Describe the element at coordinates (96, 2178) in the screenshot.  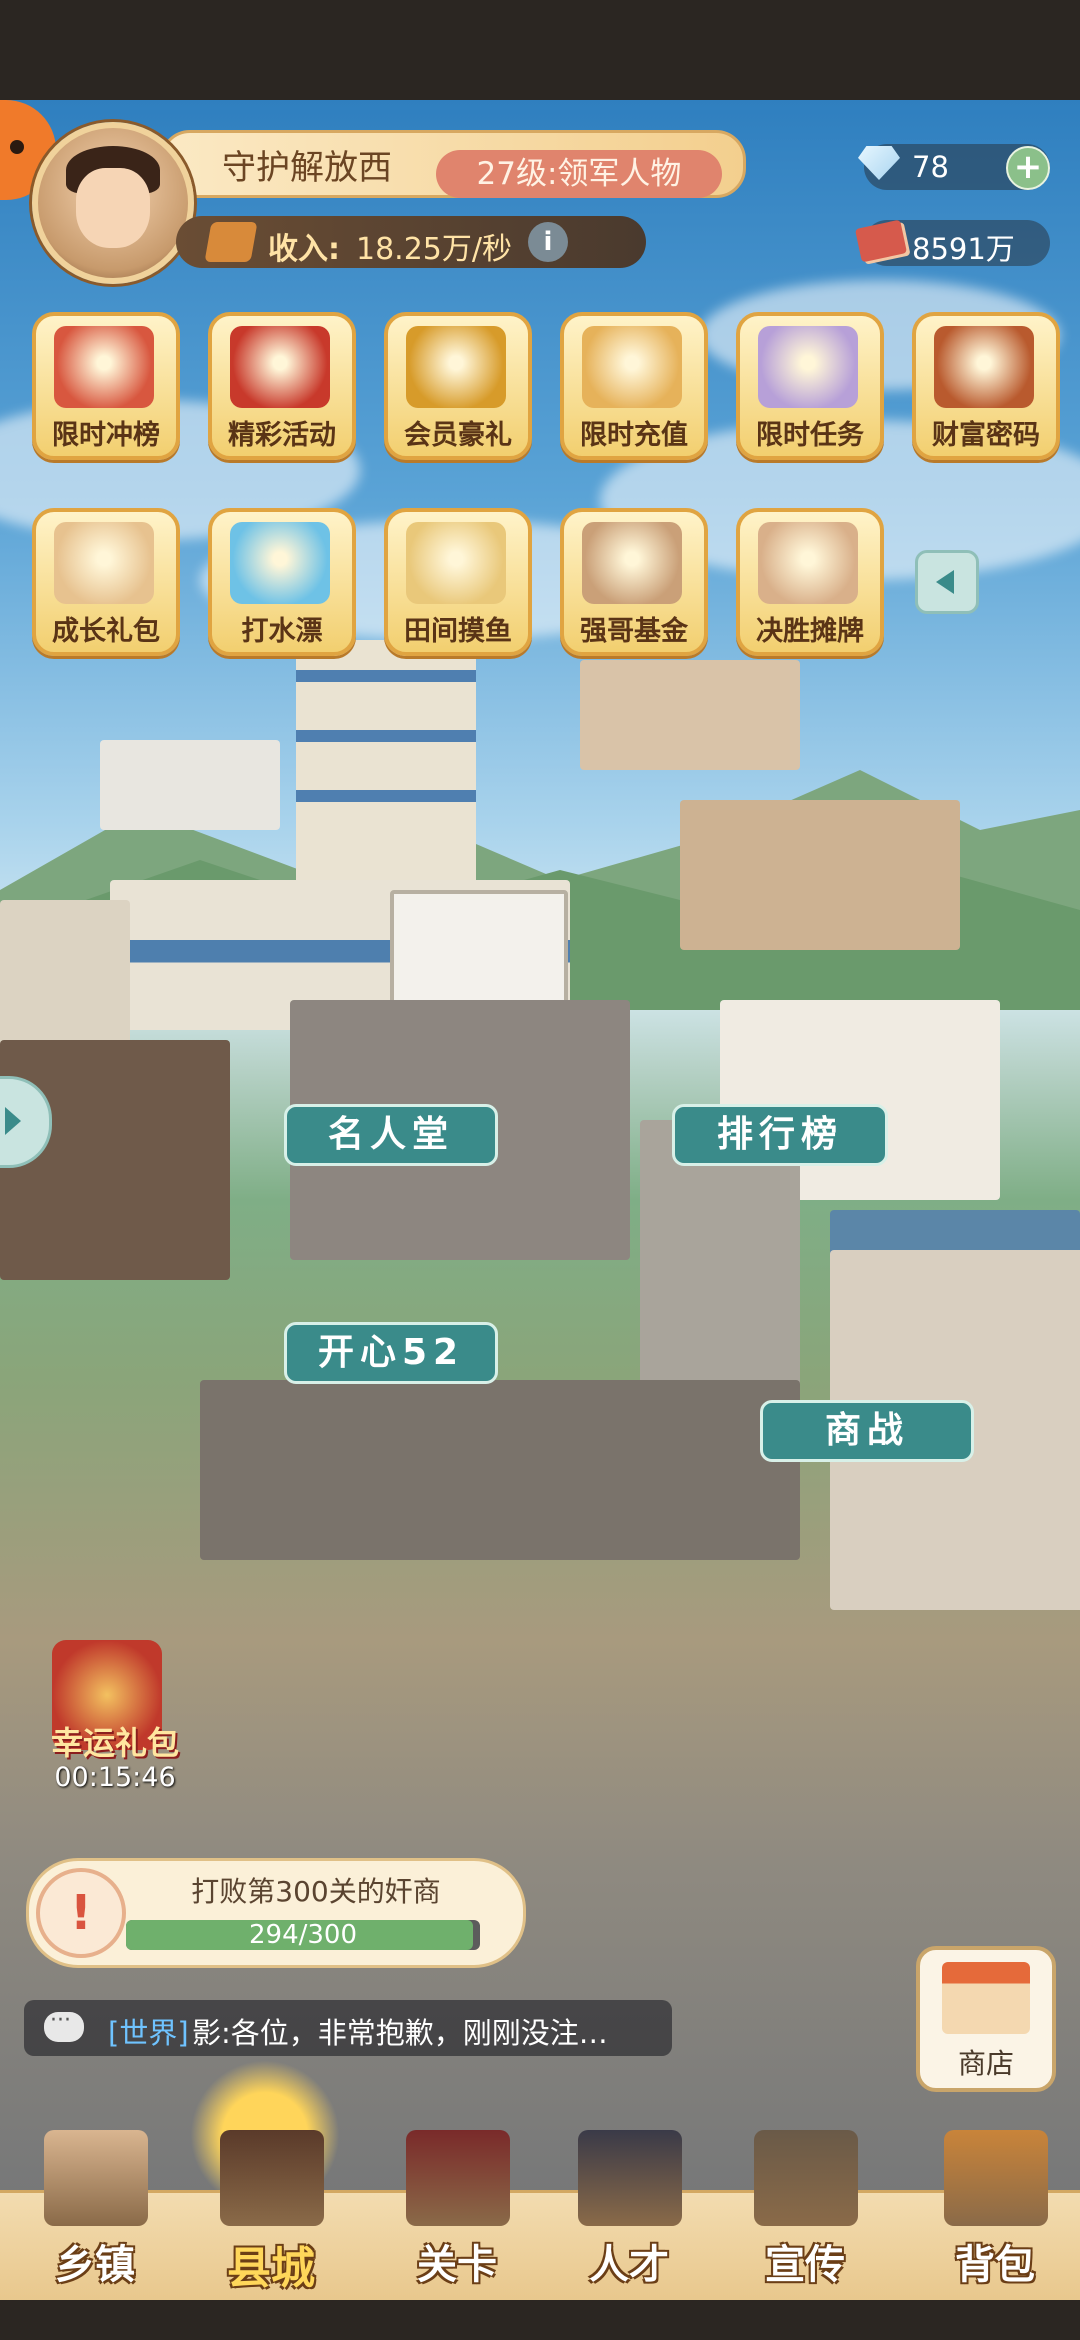
I see `village-house-icon` at that location.